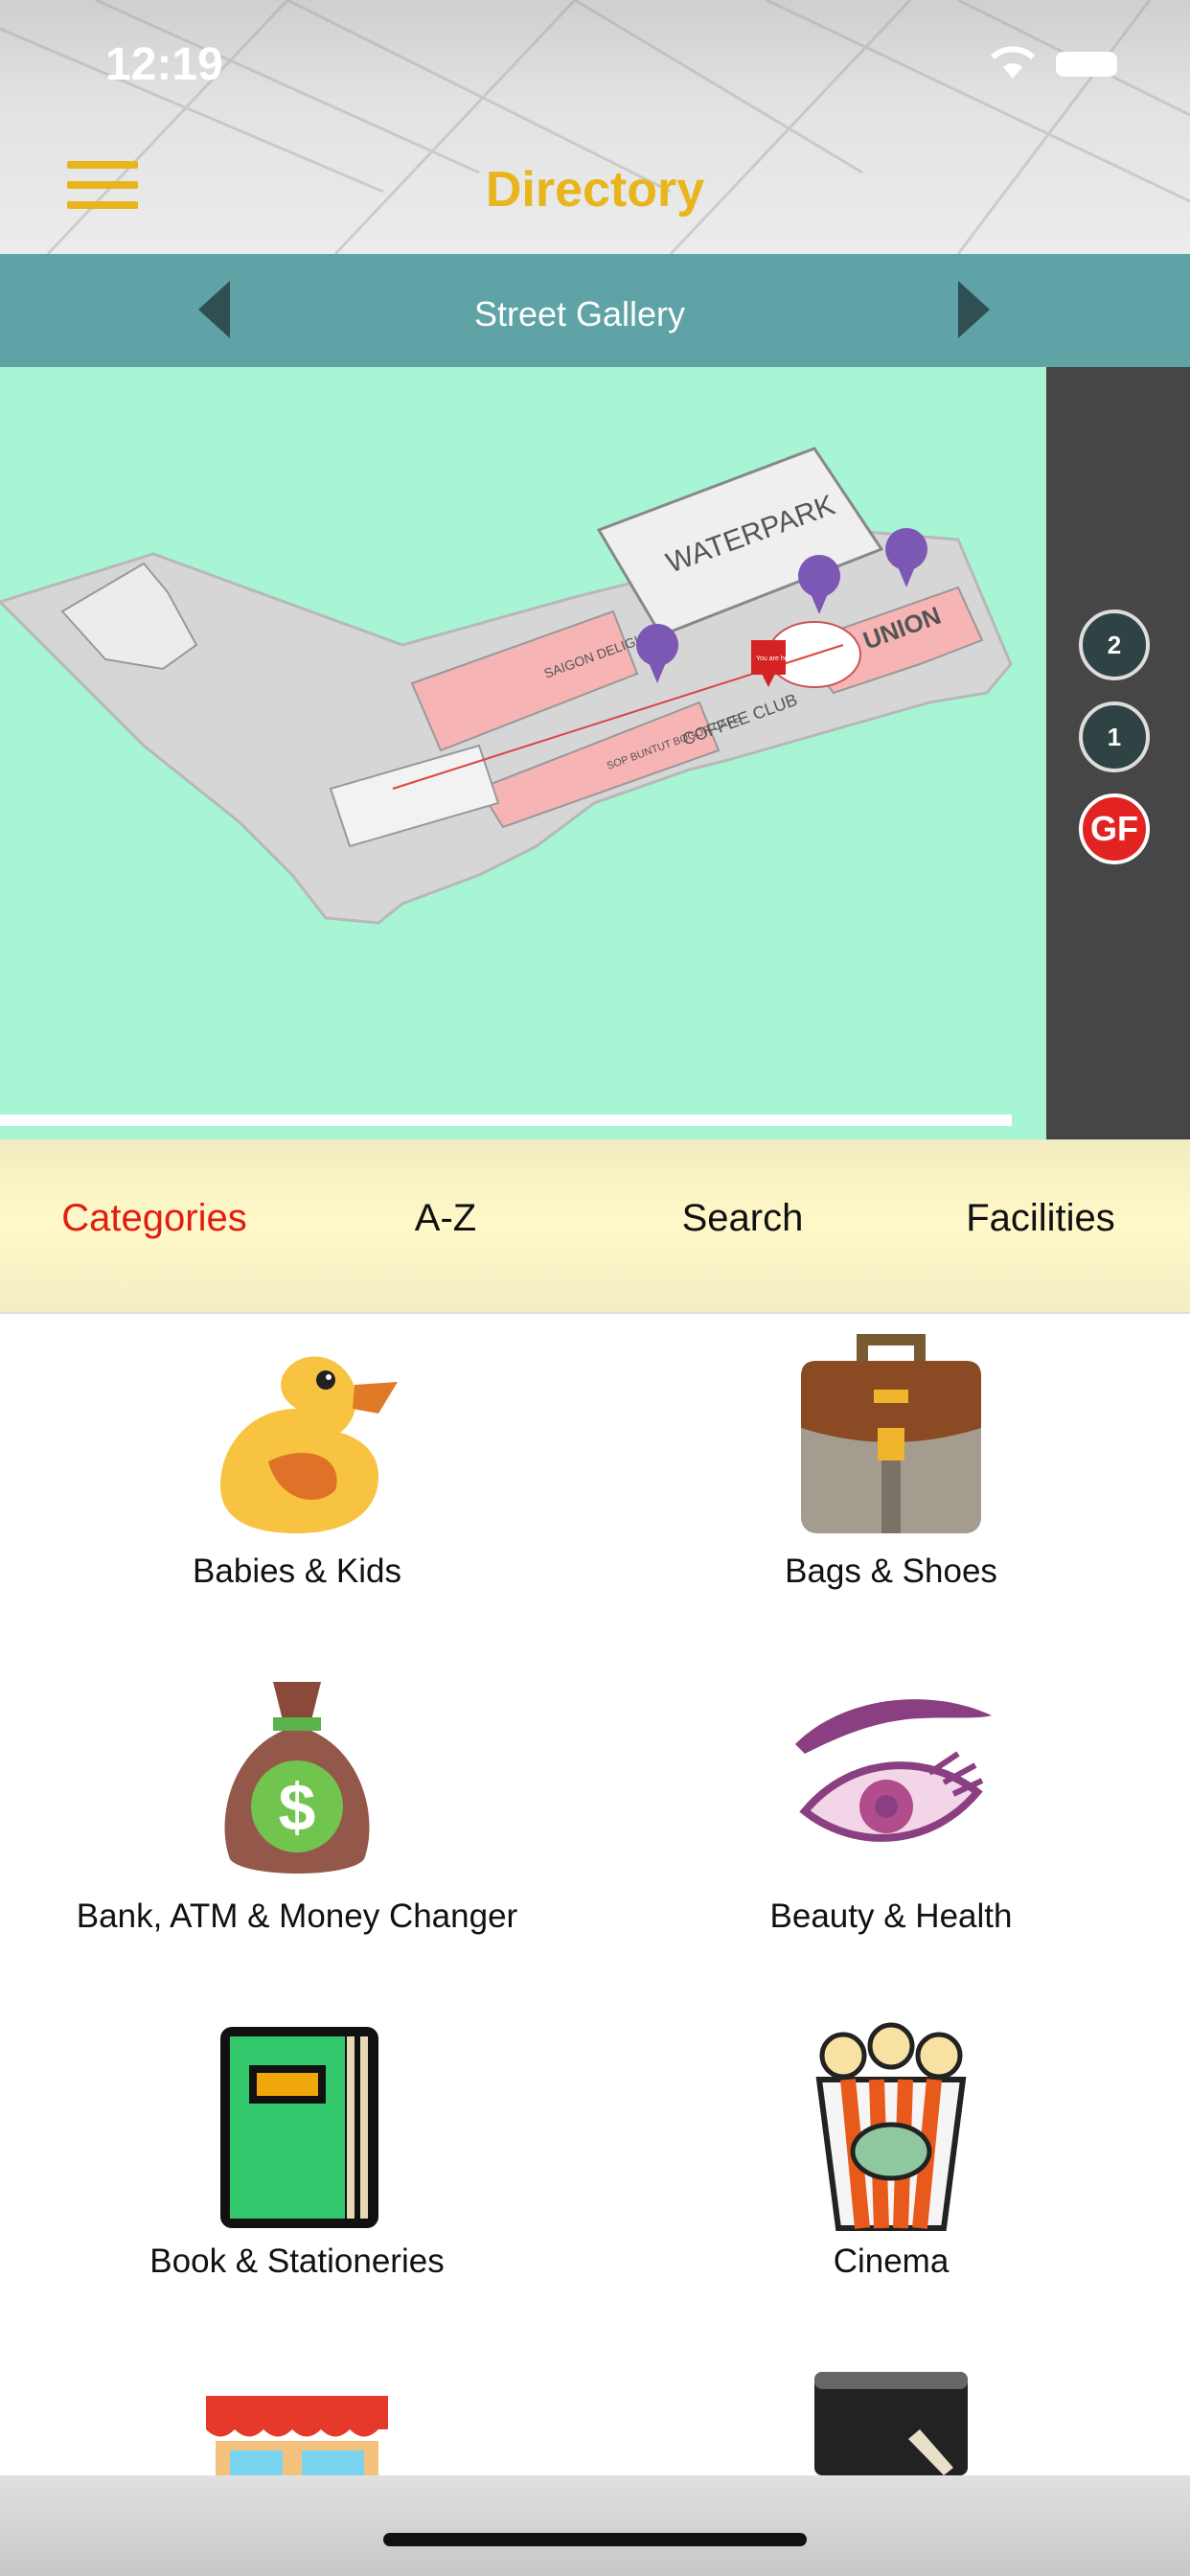  What do you see at coordinates (297, 1571) in the screenshot?
I see `category-label: Babies & Kids` at bounding box center [297, 1571].